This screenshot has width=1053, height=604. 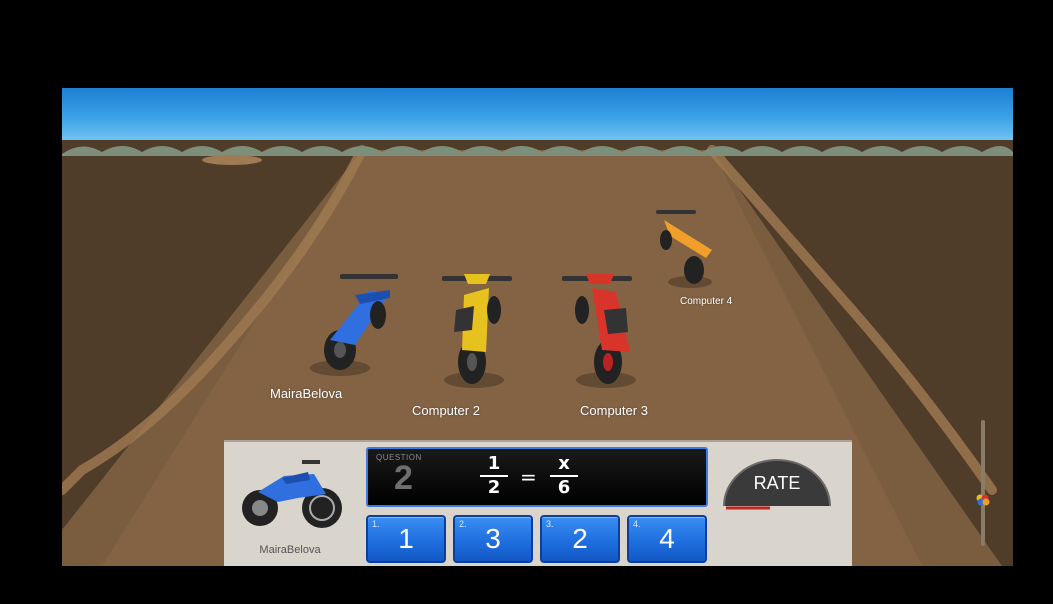 I want to click on answer-value: 1, so click(x=406, y=538).